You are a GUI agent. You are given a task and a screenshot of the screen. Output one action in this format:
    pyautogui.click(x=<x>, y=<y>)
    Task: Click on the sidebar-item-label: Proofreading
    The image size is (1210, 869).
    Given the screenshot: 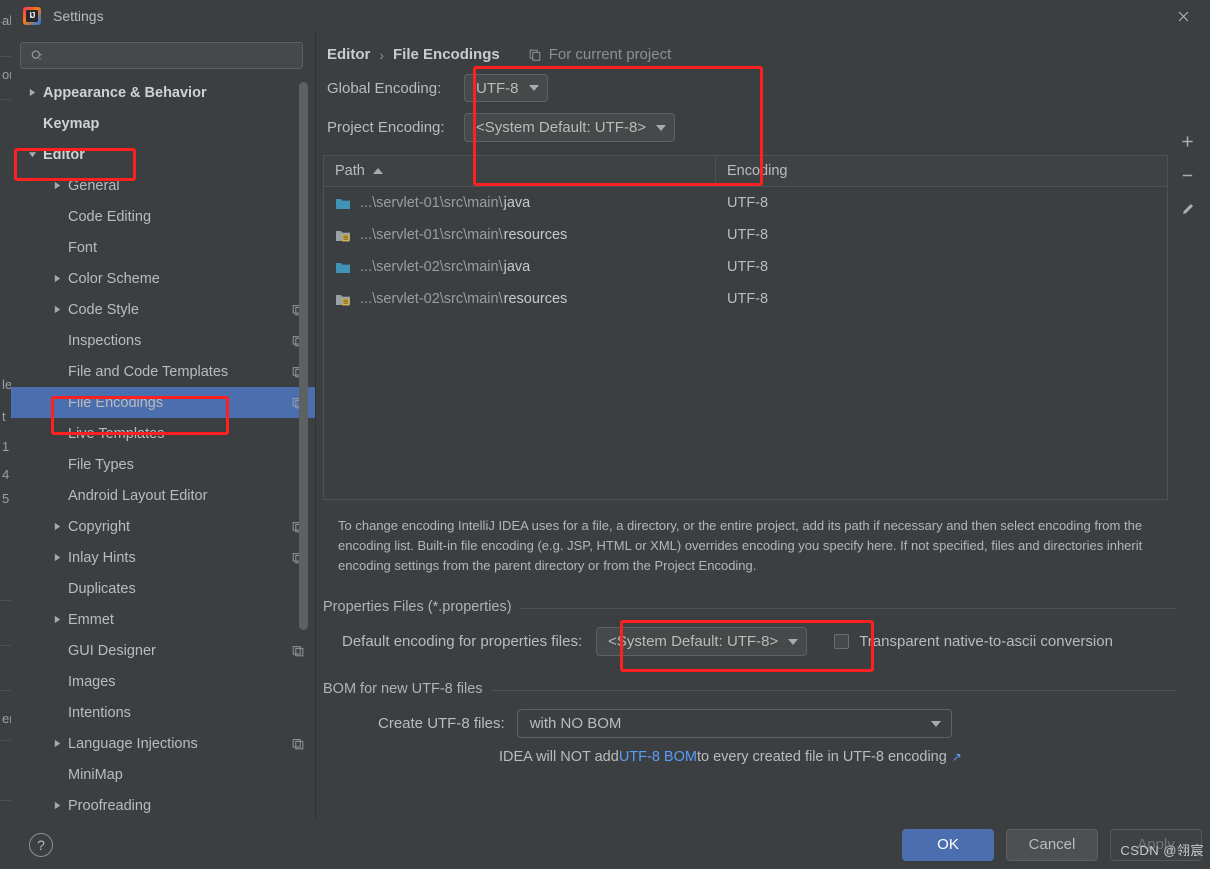 What is the action you would take?
    pyautogui.click(x=110, y=805)
    